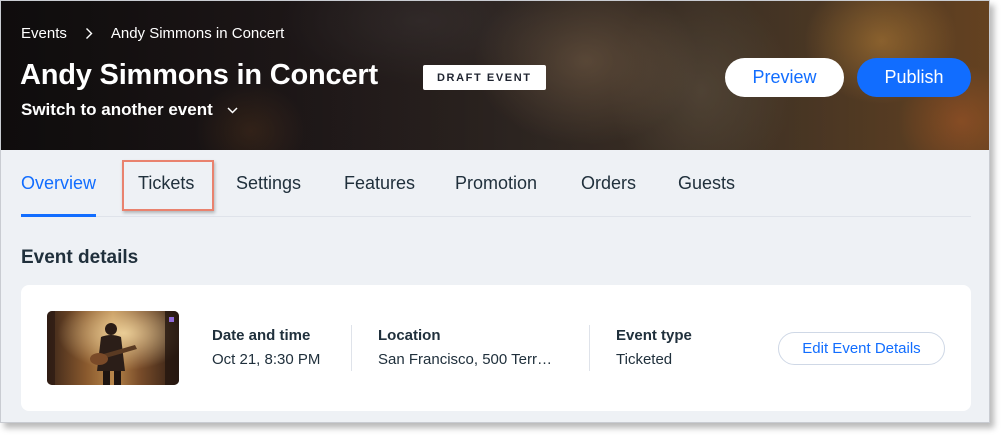  I want to click on tab-settings: Settings, so click(268, 183).